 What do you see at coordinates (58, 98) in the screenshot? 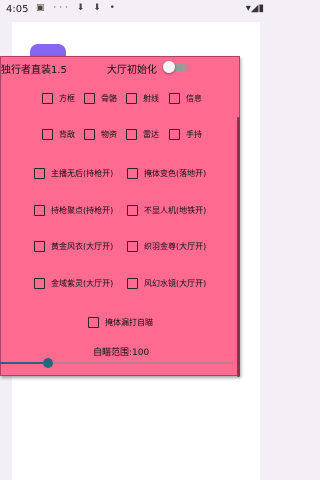
I see `checkbox-box-esp: 方框` at bounding box center [58, 98].